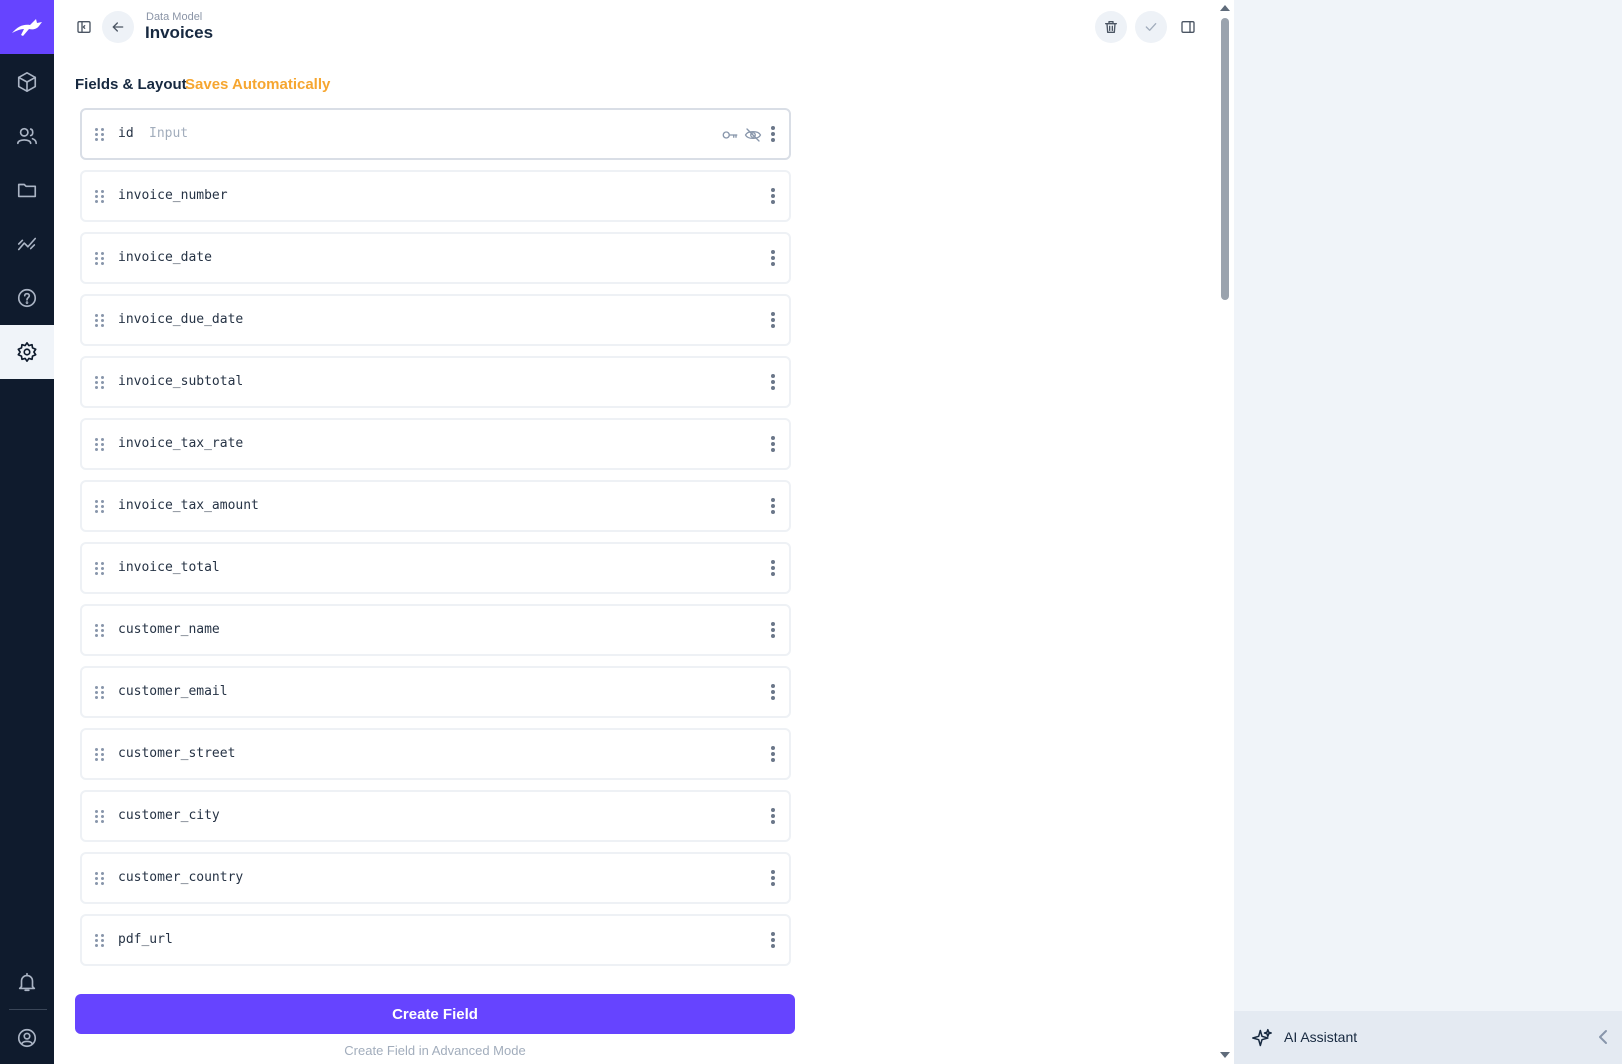 This screenshot has height=1064, width=1622. Describe the element at coordinates (180, 319) in the screenshot. I see `field-name: invoice_due_date` at that location.